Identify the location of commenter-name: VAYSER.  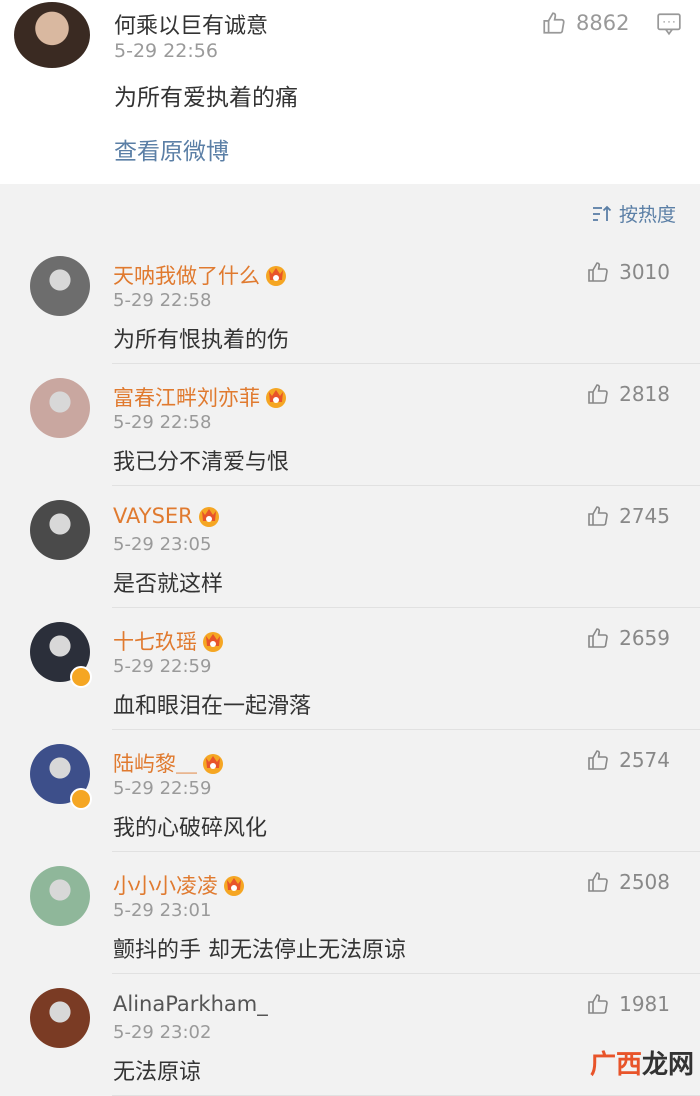
(167, 516).